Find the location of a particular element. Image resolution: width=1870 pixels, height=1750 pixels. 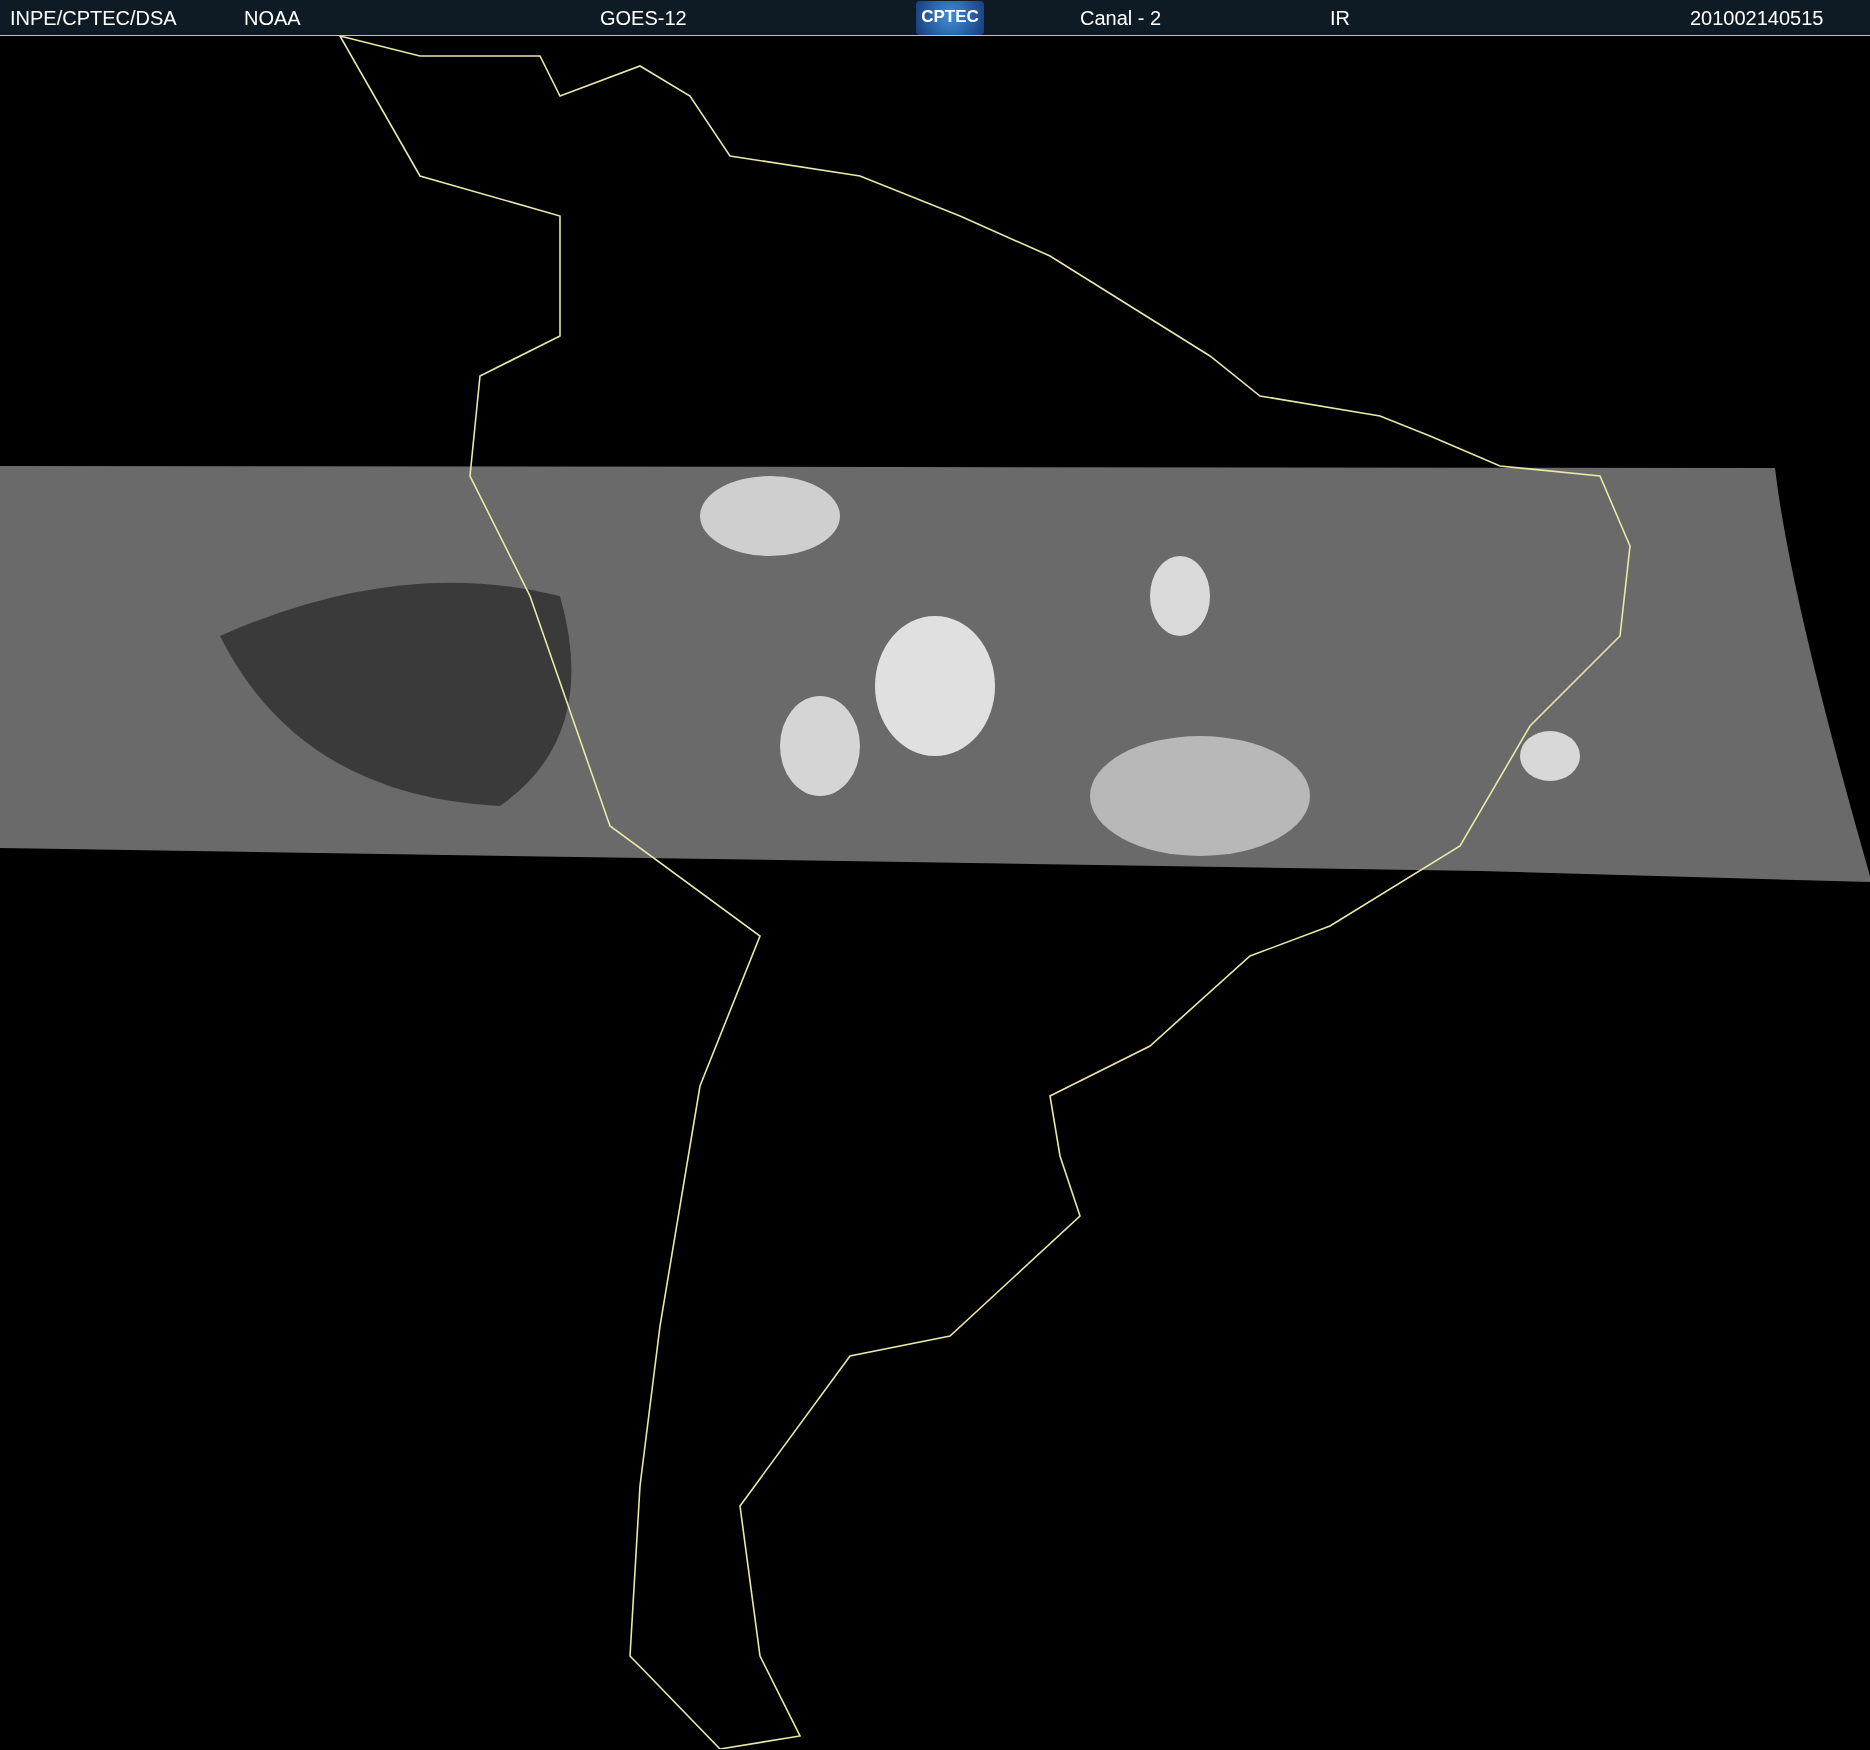

logo: CPTEC is located at coordinates (950, 18).